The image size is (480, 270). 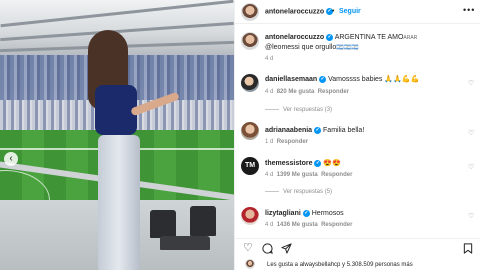 What do you see at coordinates (369, 37) in the screenshot?
I see `caption-text: ARGENTINA TE AMO` at bounding box center [369, 37].